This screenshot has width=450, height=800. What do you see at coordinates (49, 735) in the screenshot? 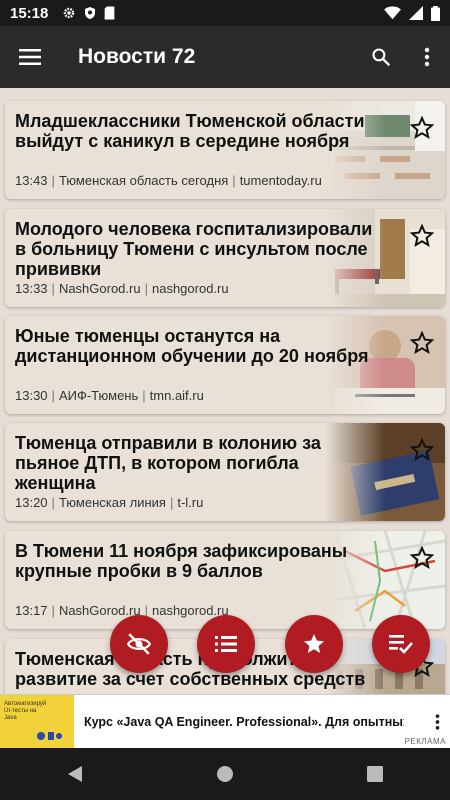
I see `logo-icon` at bounding box center [49, 735].